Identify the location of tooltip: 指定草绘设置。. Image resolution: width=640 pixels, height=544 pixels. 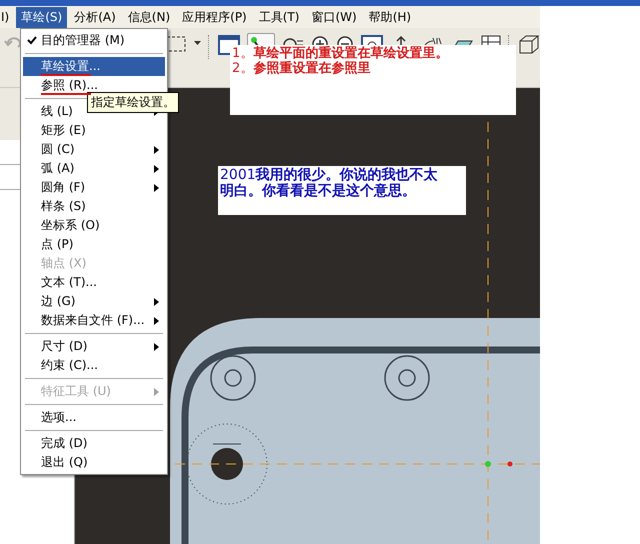
(133, 102).